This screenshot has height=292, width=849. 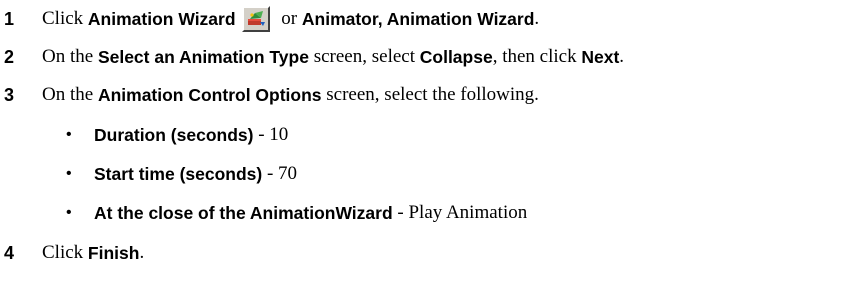 What do you see at coordinates (418, 18) in the screenshot?
I see `ui-term-menu-path: Animator, Animation Wizard` at bounding box center [418, 18].